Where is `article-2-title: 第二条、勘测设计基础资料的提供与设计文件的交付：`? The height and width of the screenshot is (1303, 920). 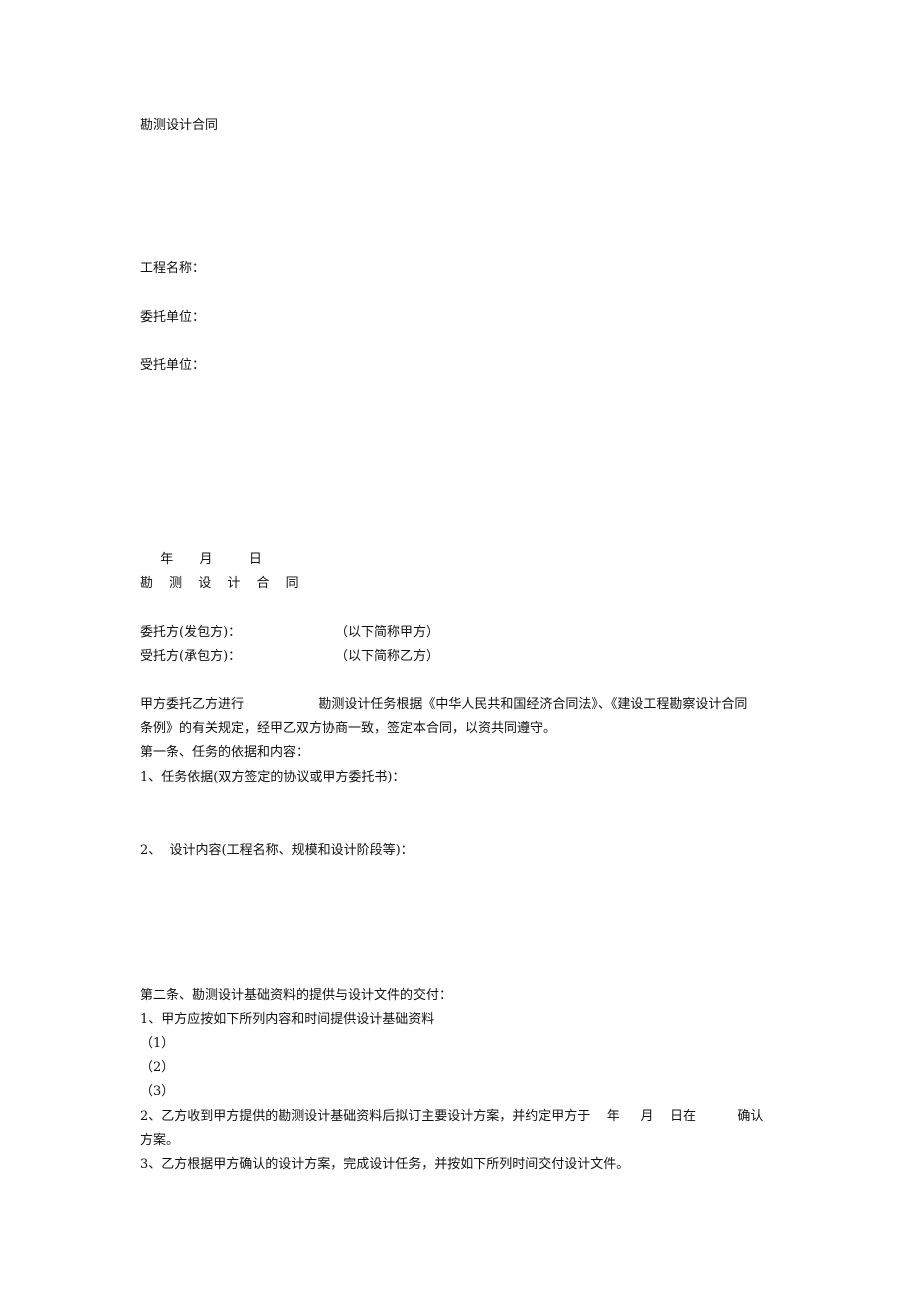 article-2-title: 第二条、勘测设计基础资料的提供与设计文件的交付： is located at coordinates (296, 995).